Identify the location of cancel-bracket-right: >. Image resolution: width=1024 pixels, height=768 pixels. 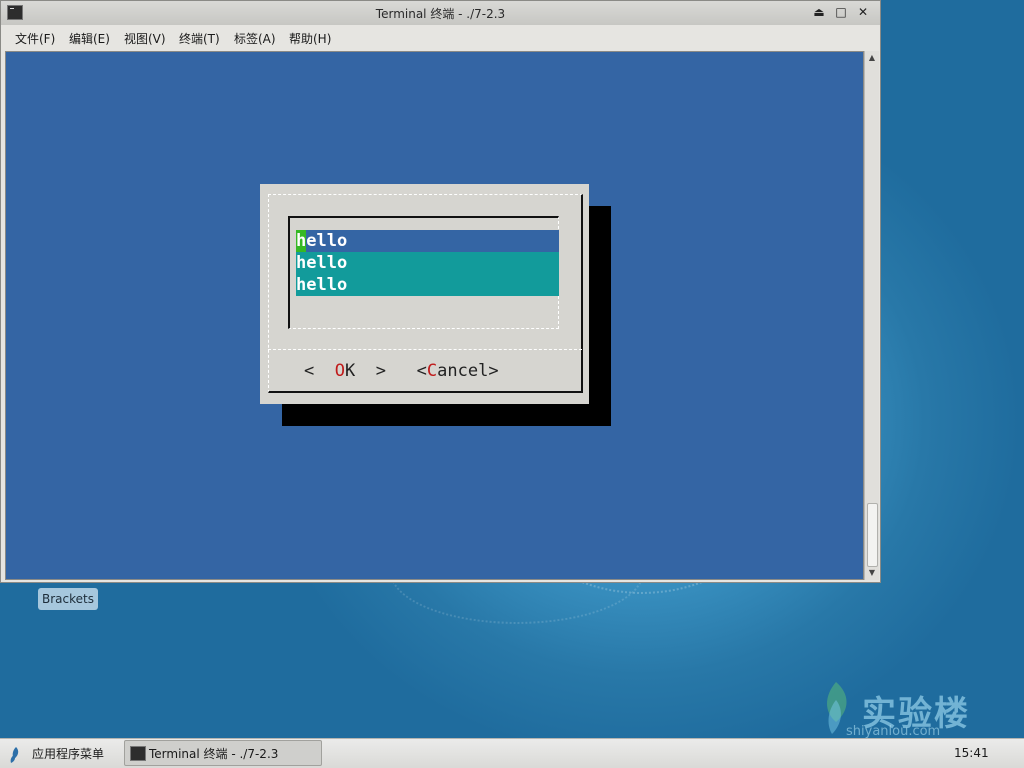
(493, 371).